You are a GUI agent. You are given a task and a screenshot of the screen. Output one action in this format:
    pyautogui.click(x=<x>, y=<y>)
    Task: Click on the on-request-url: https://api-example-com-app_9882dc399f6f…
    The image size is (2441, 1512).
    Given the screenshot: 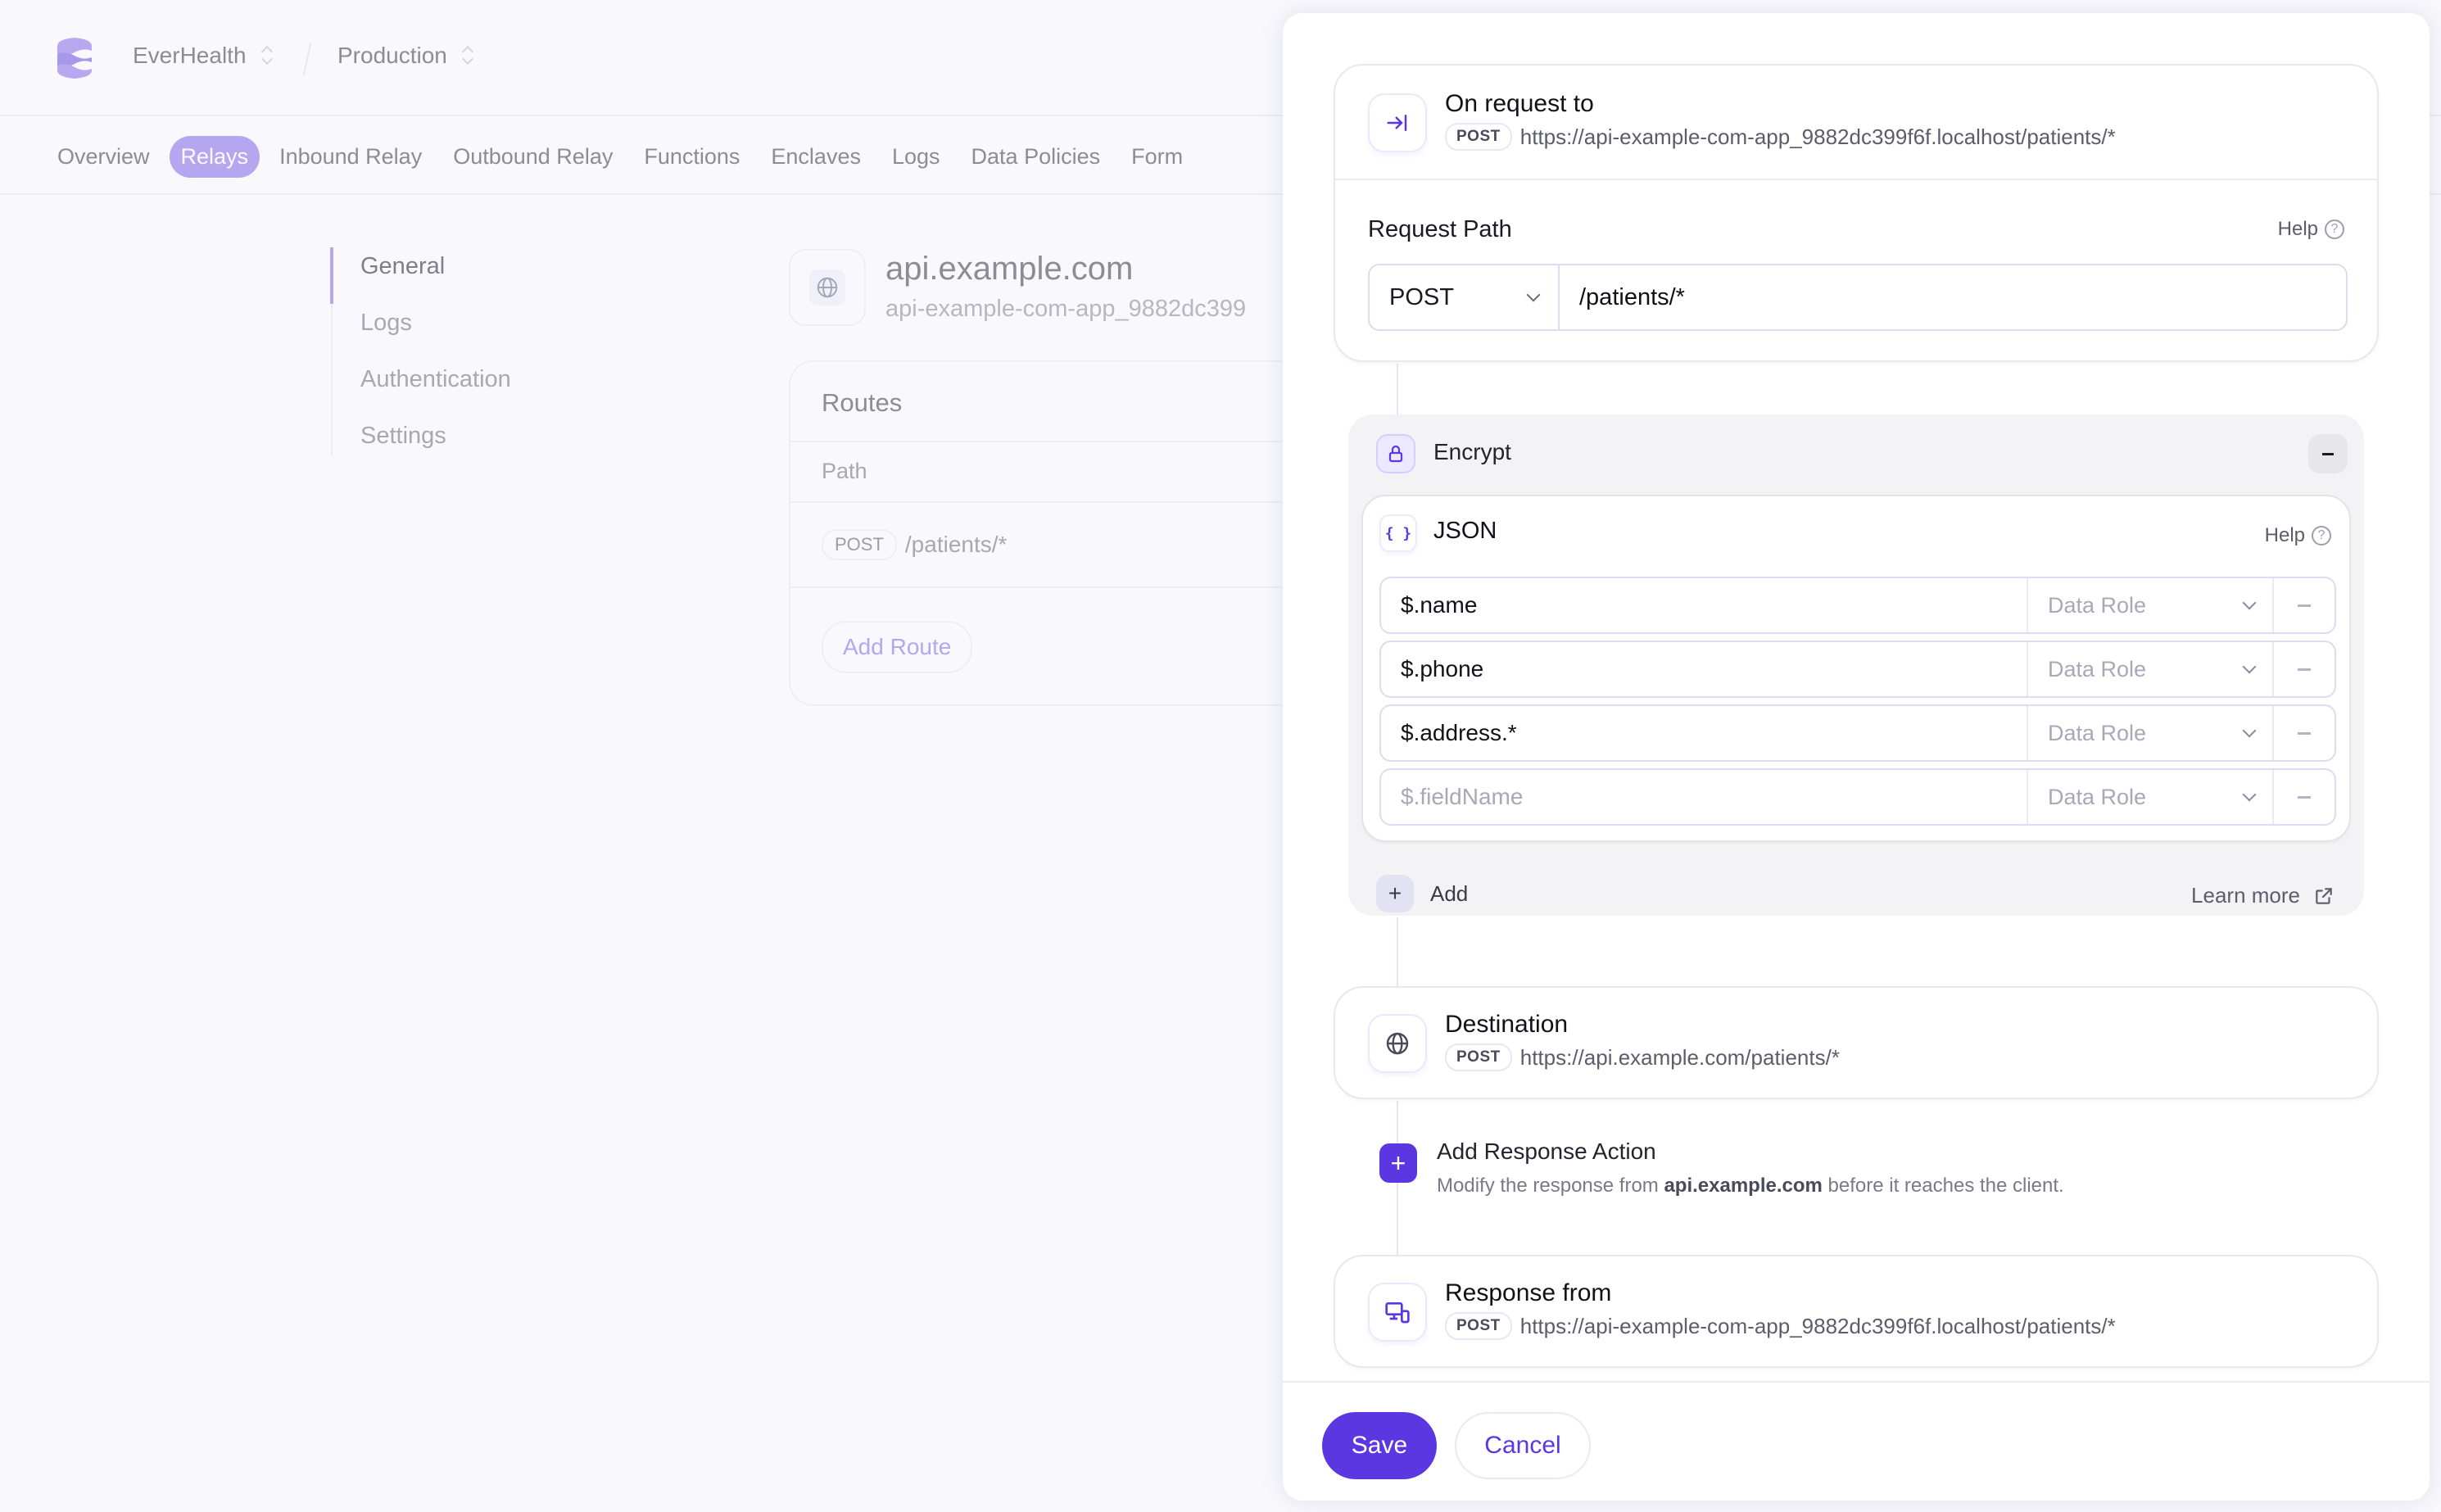 What is the action you would take?
    pyautogui.click(x=1817, y=136)
    